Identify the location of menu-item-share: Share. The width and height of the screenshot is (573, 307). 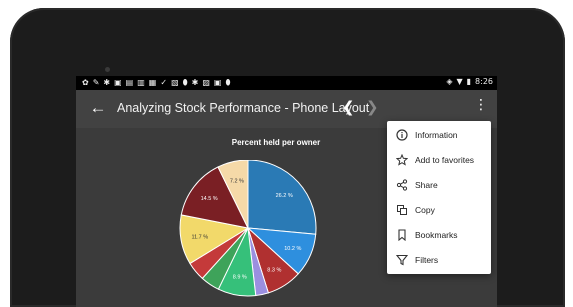
(439, 185).